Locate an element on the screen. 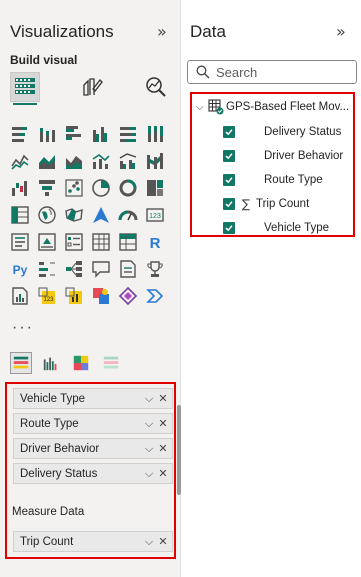 This screenshot has width=361, height=577. analytics-magnifier-icon is located at coordinates (156, 87).